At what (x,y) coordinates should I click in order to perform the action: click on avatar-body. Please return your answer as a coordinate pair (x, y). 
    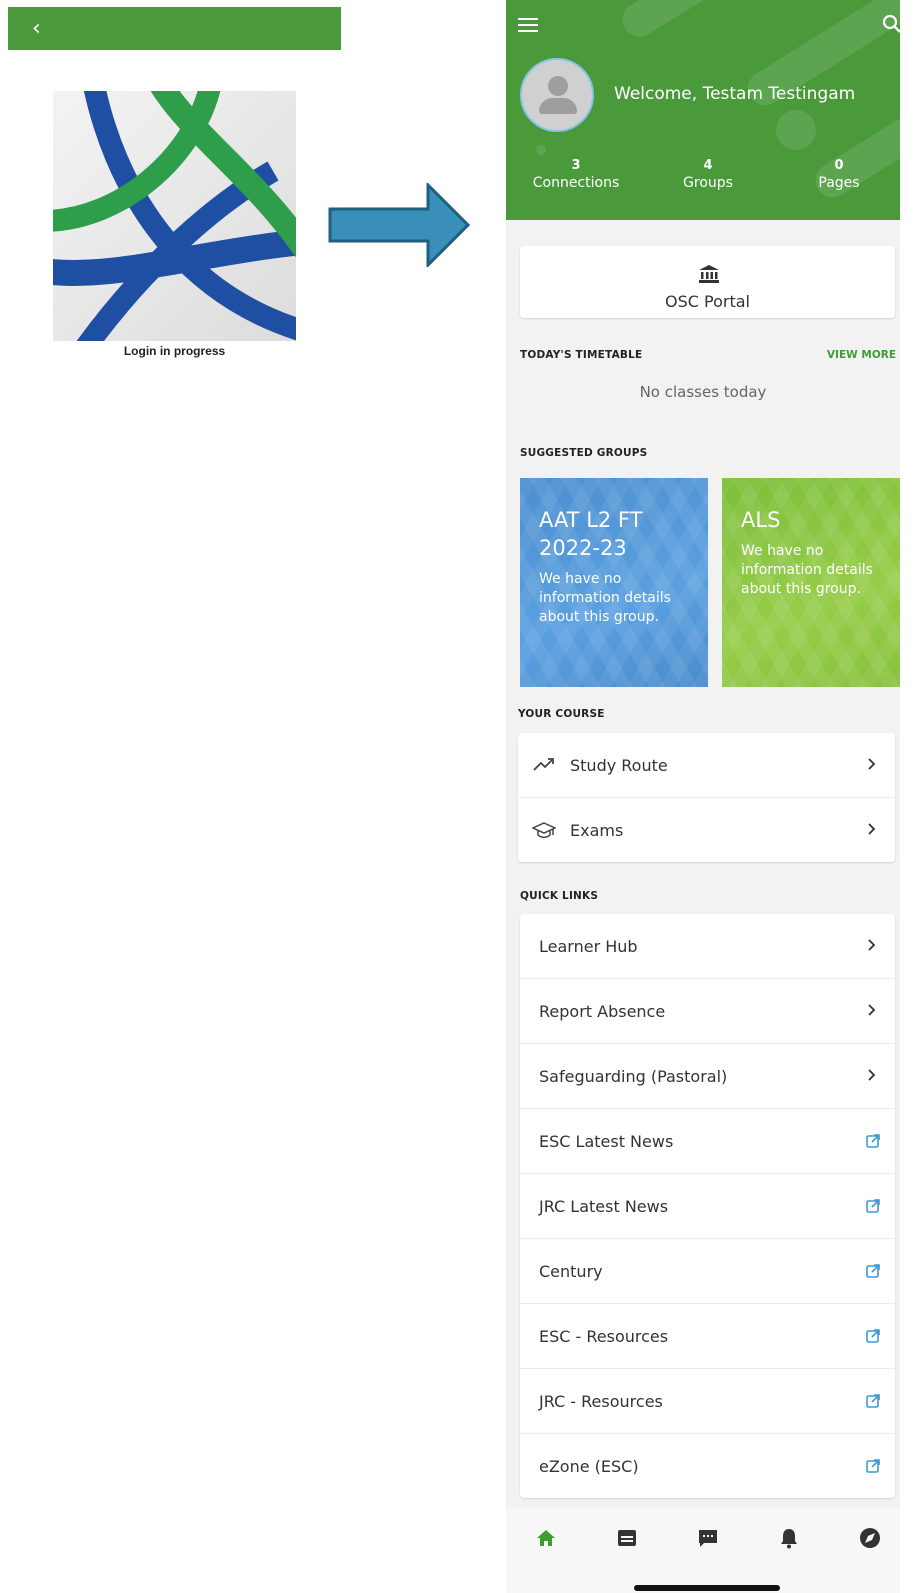
    Looking at the image, I should click on (558, 106).